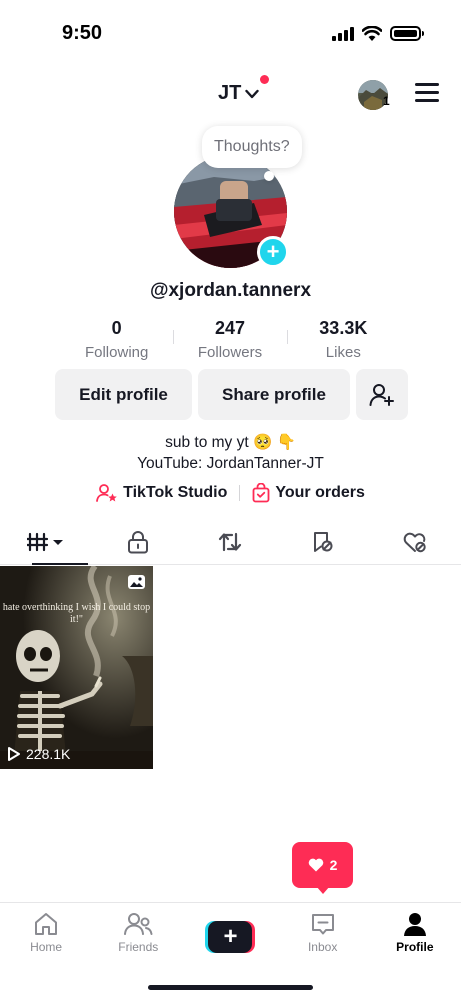 The height and width of the screenshot is (1000, 461). I want to click on profile-icon, so click(414, 924).